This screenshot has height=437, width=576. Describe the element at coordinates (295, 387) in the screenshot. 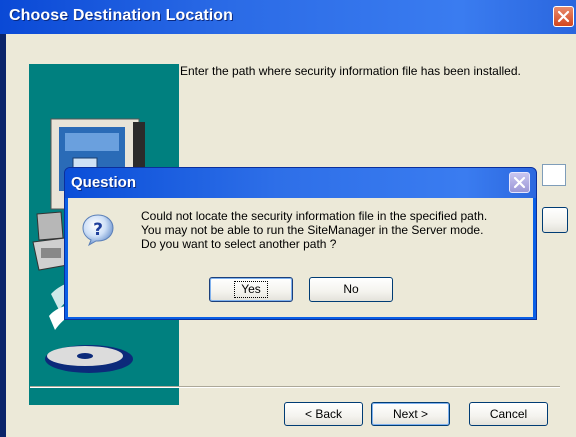

I see `button-separator` at that location.